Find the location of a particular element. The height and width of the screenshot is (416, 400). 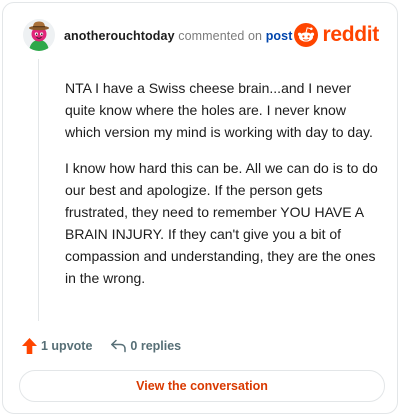

upvote-arrow-icon is located at coordinates (29, 346).